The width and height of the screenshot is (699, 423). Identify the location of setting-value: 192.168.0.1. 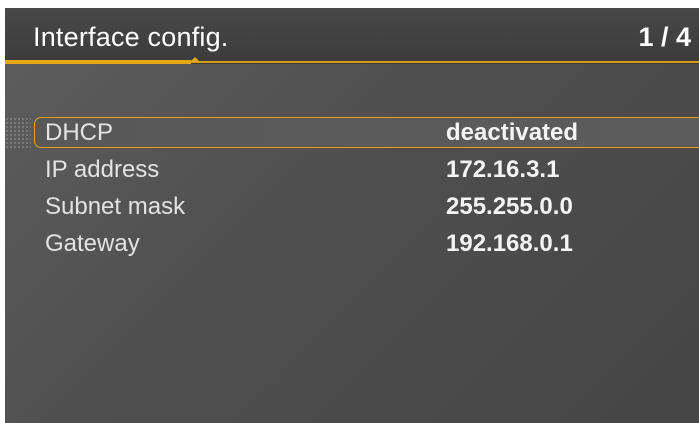
(509, 243).